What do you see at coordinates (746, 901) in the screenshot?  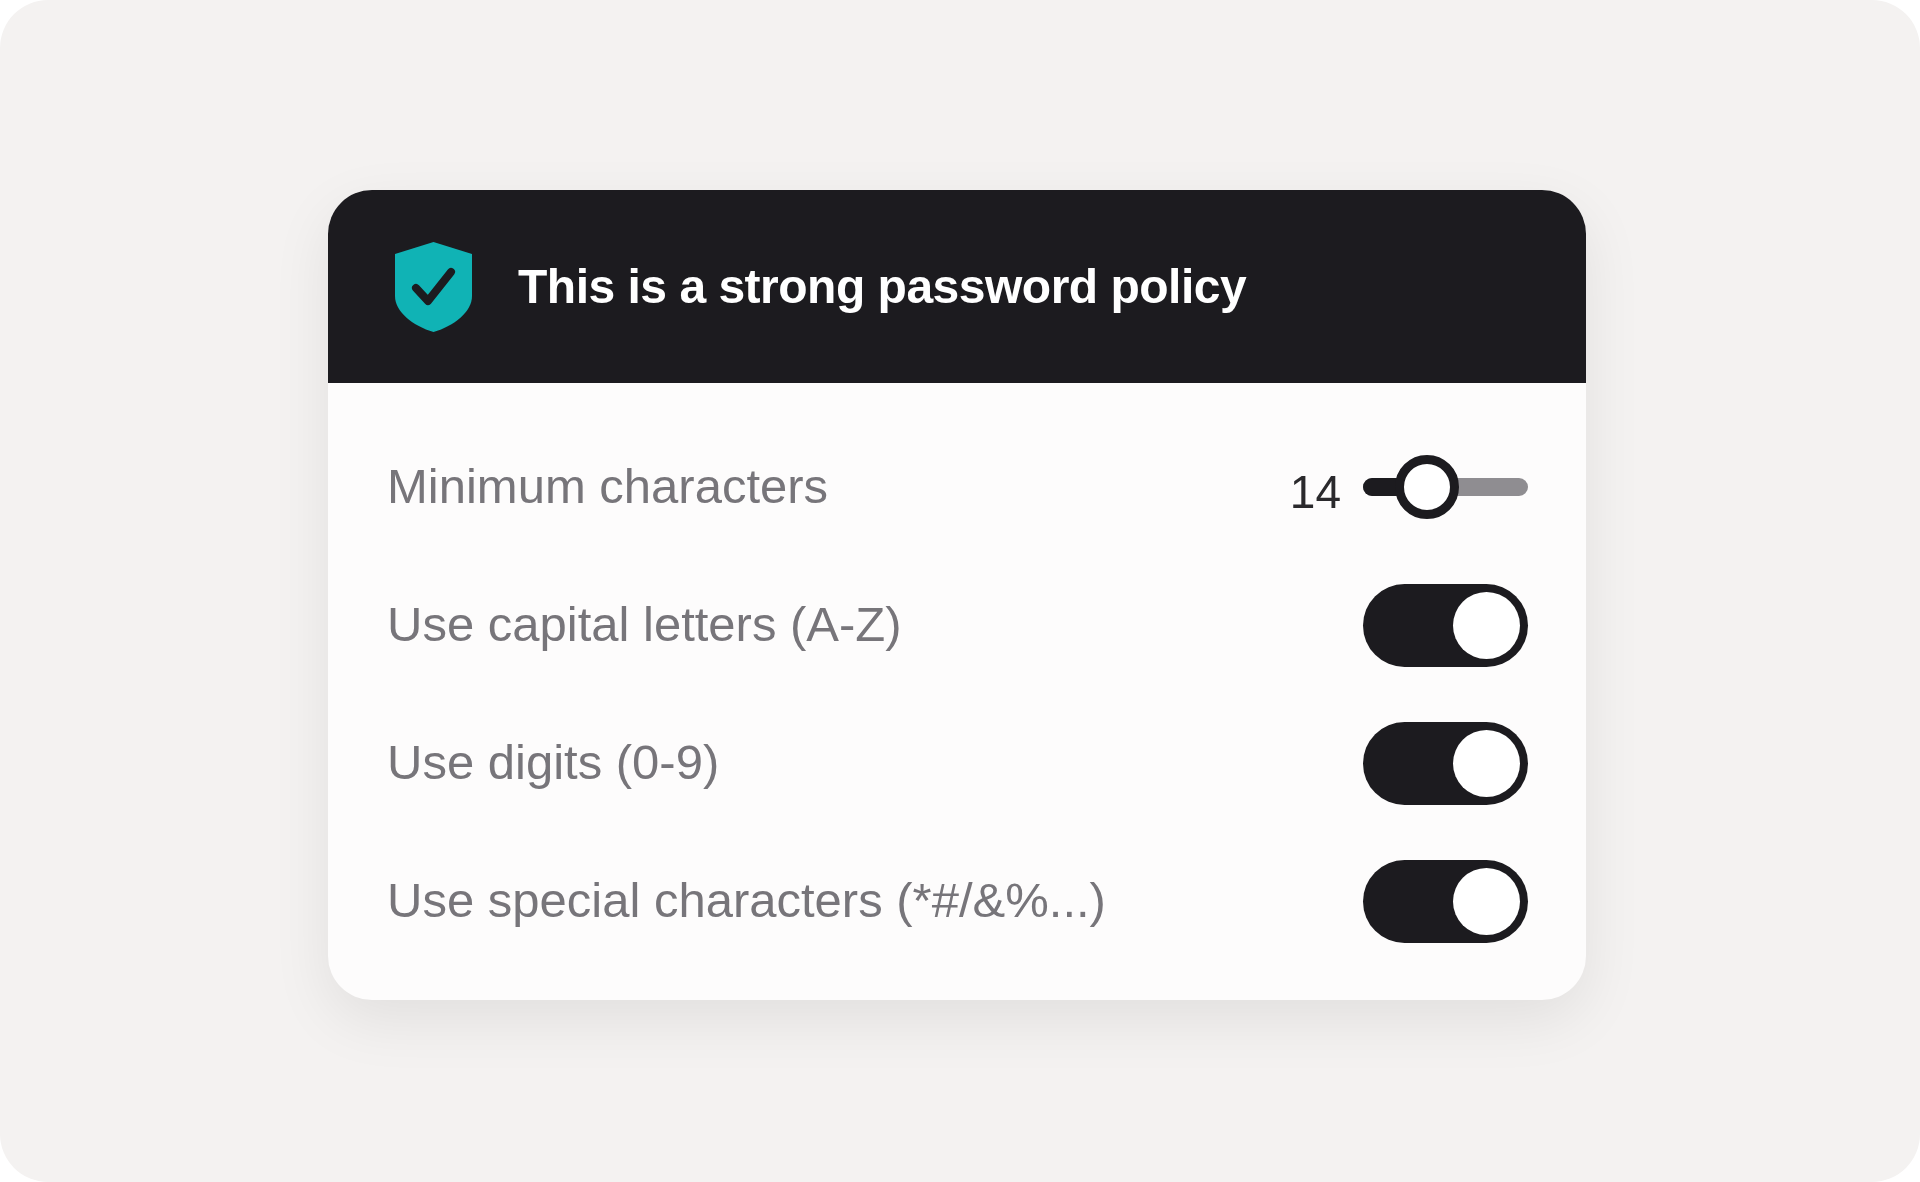 I see `setting-label: Use special characters (*#/&%...)` at bounding box center [746, 901].